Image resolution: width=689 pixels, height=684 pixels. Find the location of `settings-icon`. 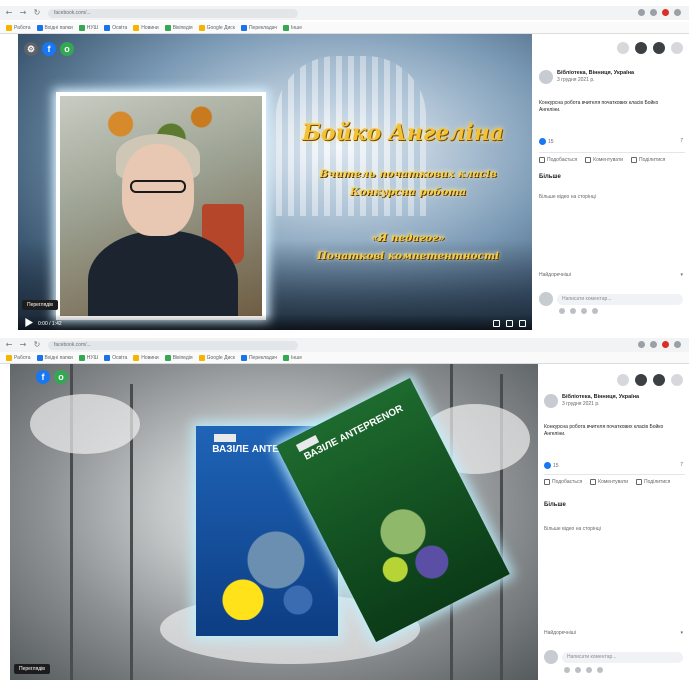

settings-icon is located at coordinates (509, 323).